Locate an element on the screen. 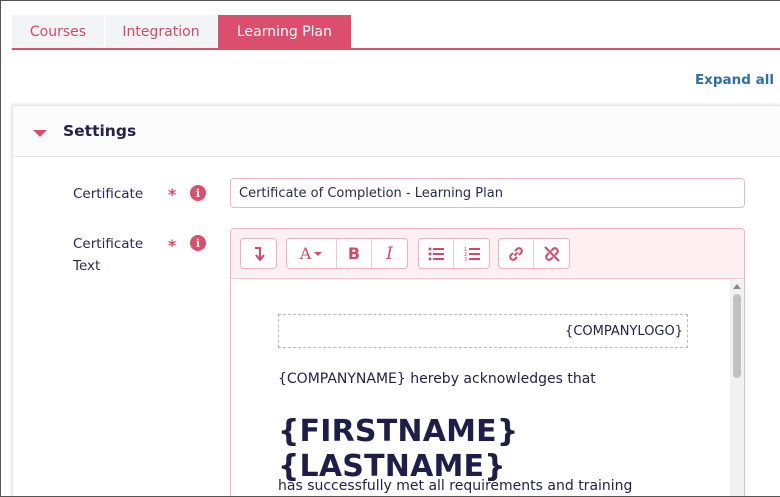 The width and height of the screenshot is (780, 497). editor-toolbar: A B I 1 2 3 is located at coordinates (487, 254).